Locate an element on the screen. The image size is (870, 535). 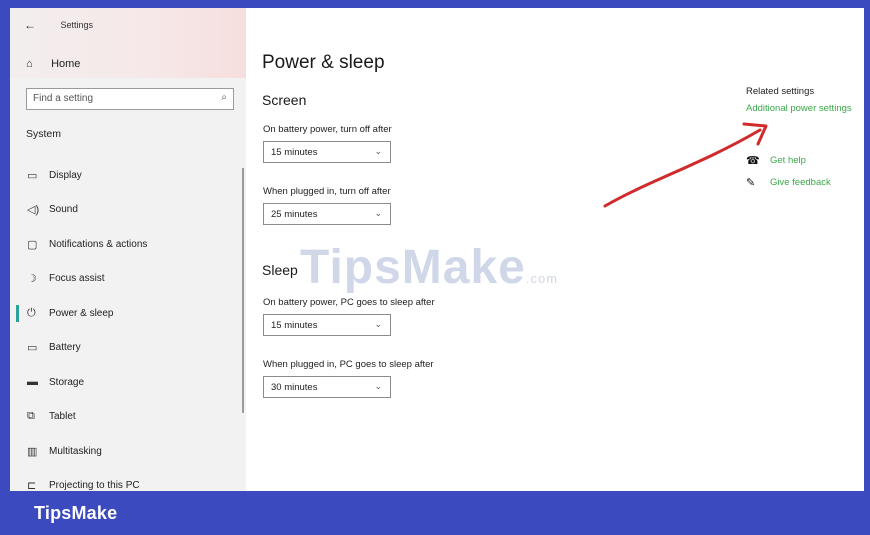
annotation-arrow-icon is located at coordinates (685, 165).